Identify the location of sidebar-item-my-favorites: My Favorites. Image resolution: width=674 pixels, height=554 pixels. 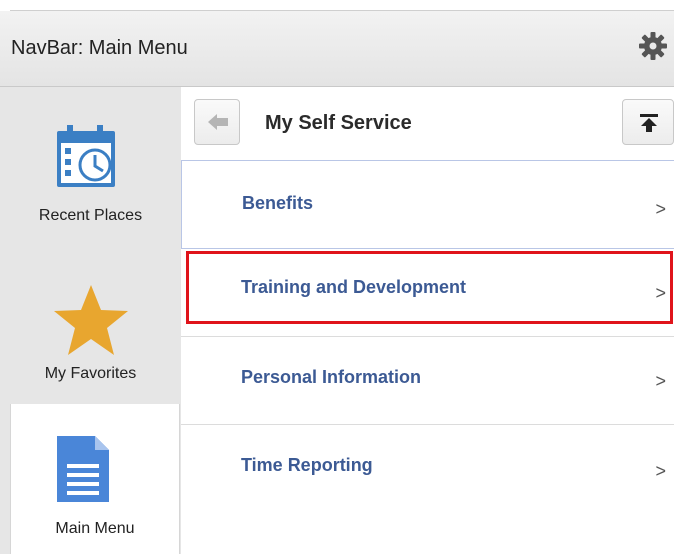
(90, 329).